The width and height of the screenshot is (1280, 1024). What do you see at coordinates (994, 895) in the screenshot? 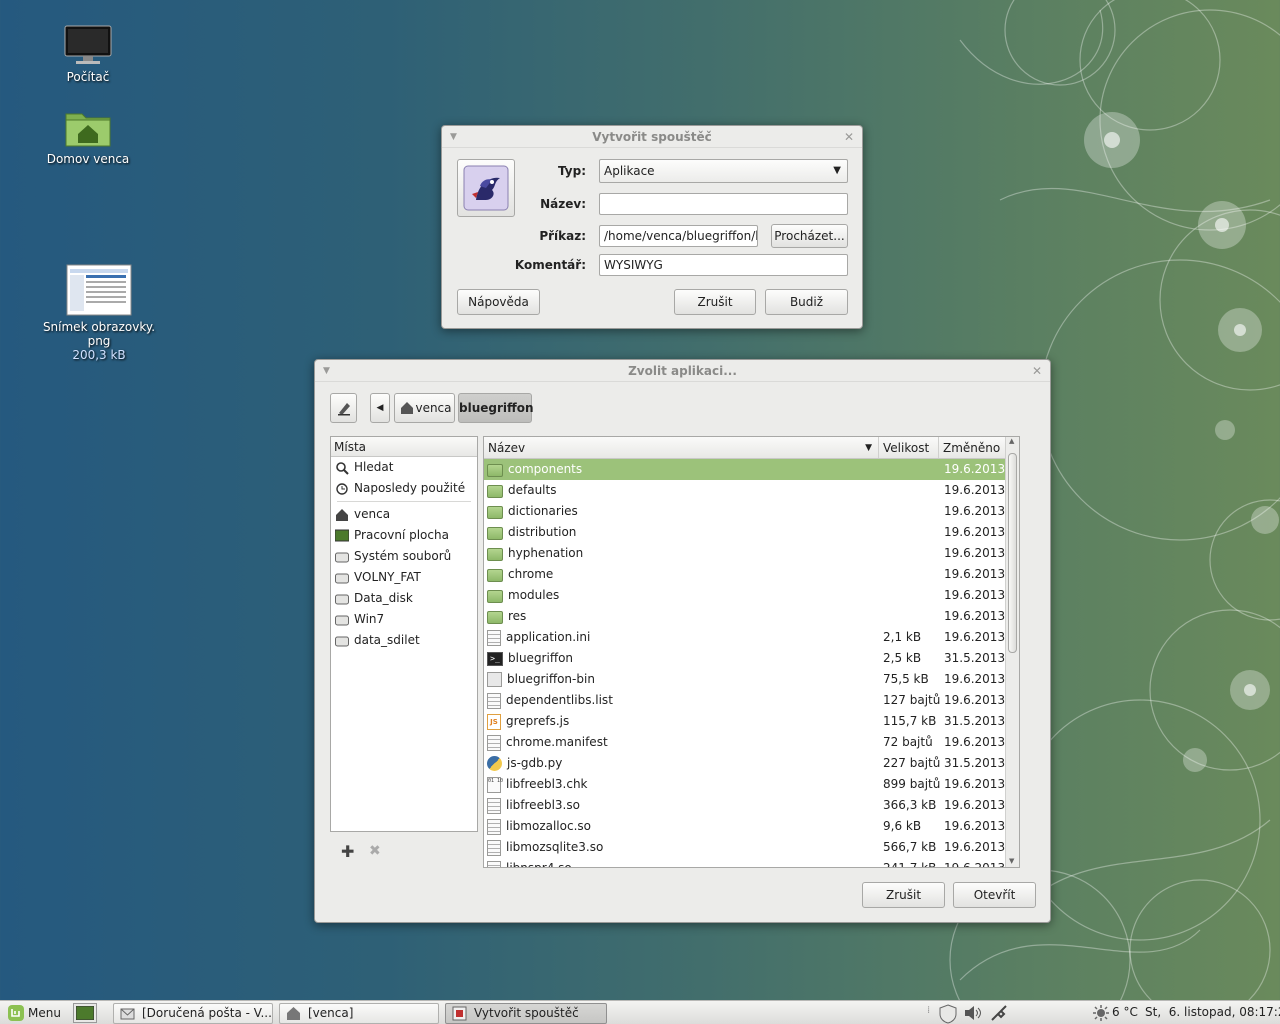
I see `open-button: Otevřít` at bounding box center [994, 895].